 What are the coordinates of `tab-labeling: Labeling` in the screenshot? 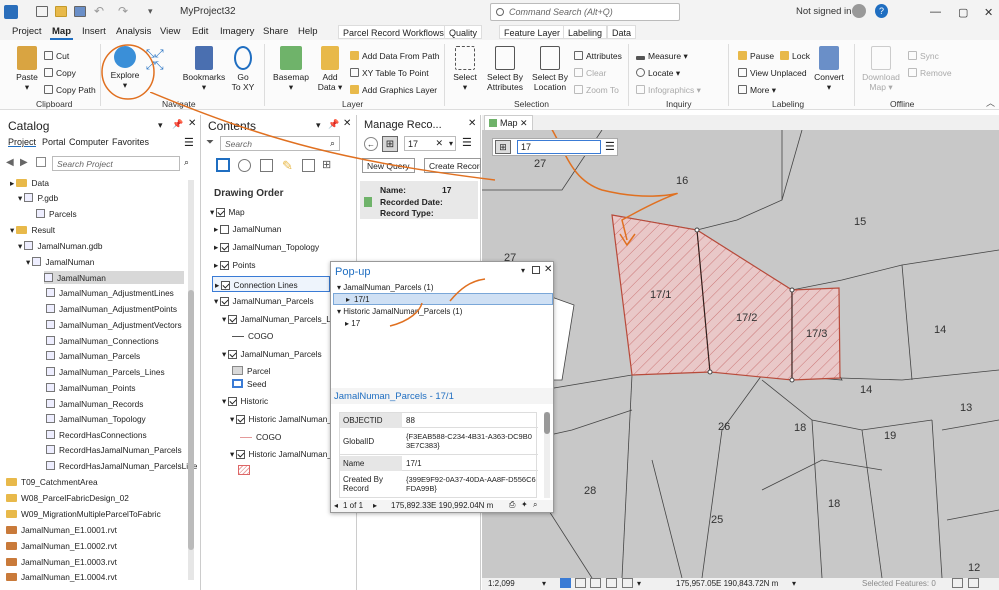 It's located at (585, 32).